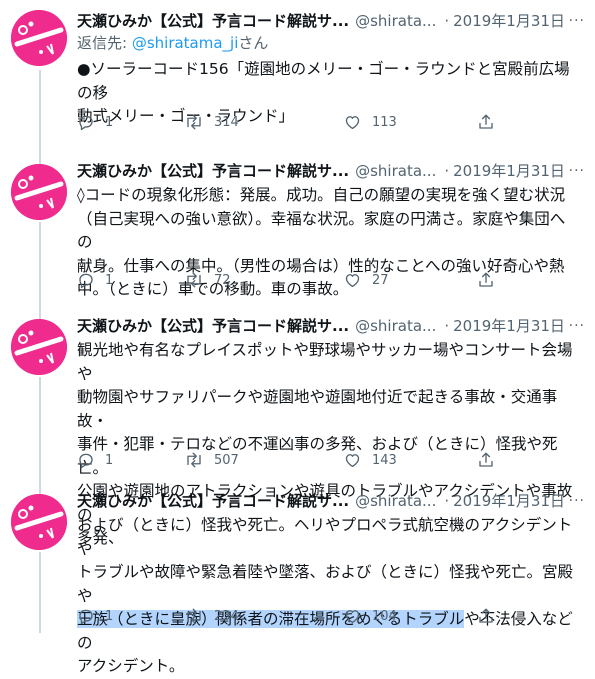 The image size is (595, 679). Describe the element at coordinates (380, 280) in the screenshot. I see `like-count: 27` at that location.